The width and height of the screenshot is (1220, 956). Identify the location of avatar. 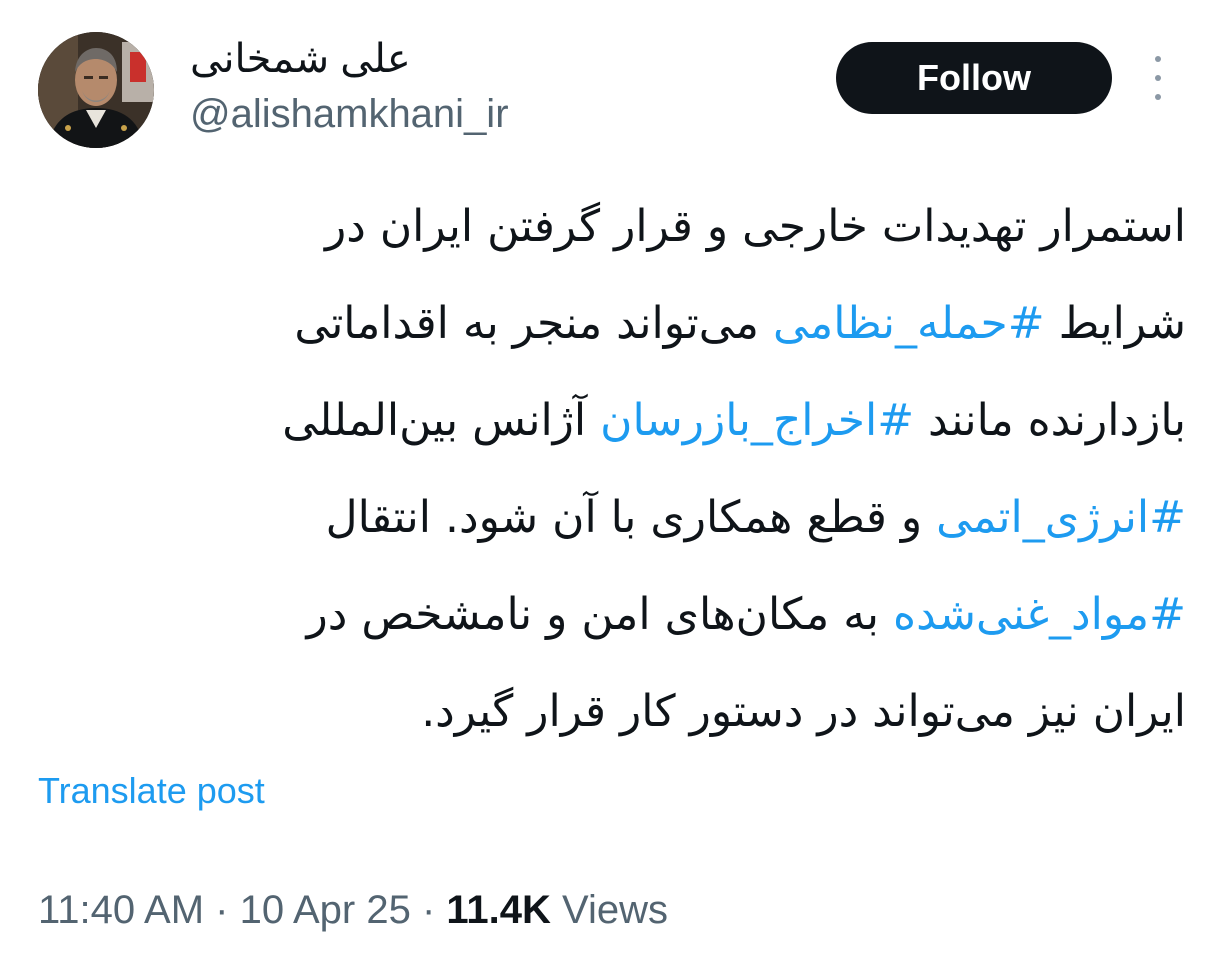
(96, 90).